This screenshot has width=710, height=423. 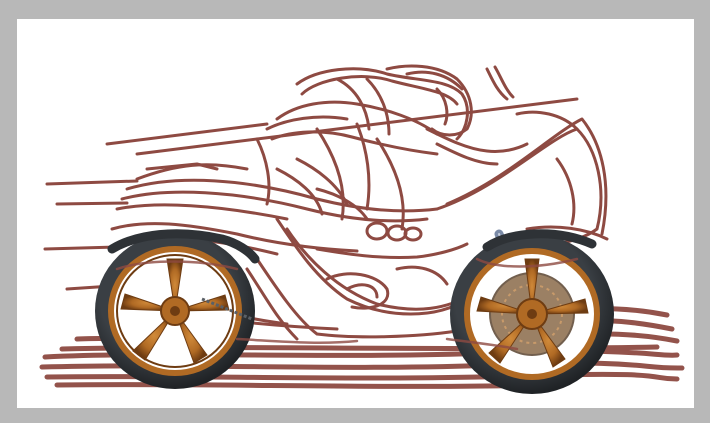 I want to click on front-wheel, so click(x=532, y=311).